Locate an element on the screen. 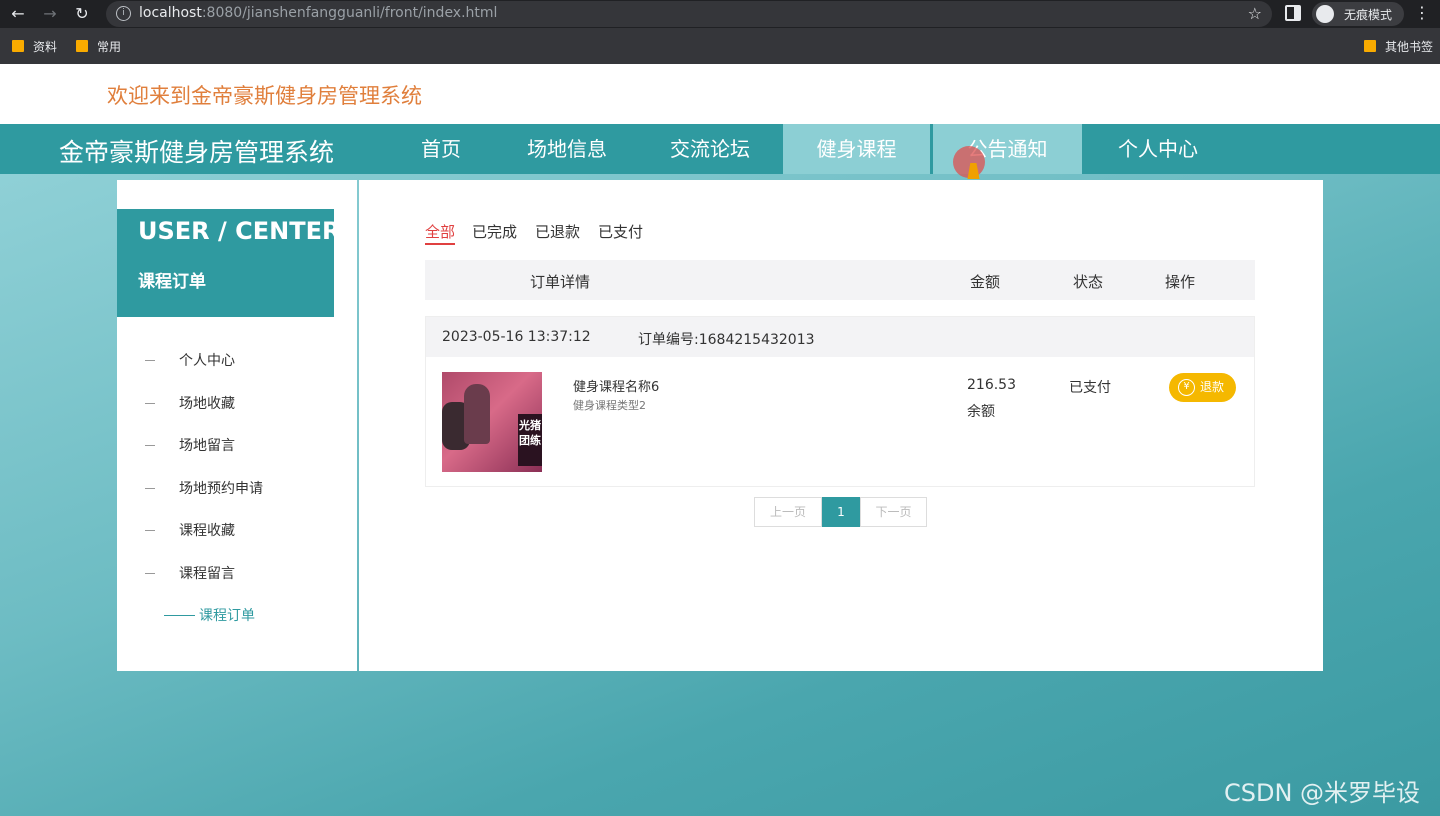  page-header: 欢迎来到金帝豪斯健身房管理系统 is located at coordinates (720, 94).